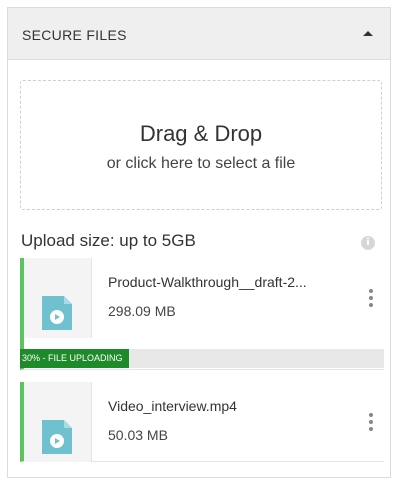 The width and height of the screenshot is (398, 485). What do you see at coordinates (201, 163) in the screenshot?
I see `dropzone-subtitle: or click here to select a file` at bounding box center [201, 163].